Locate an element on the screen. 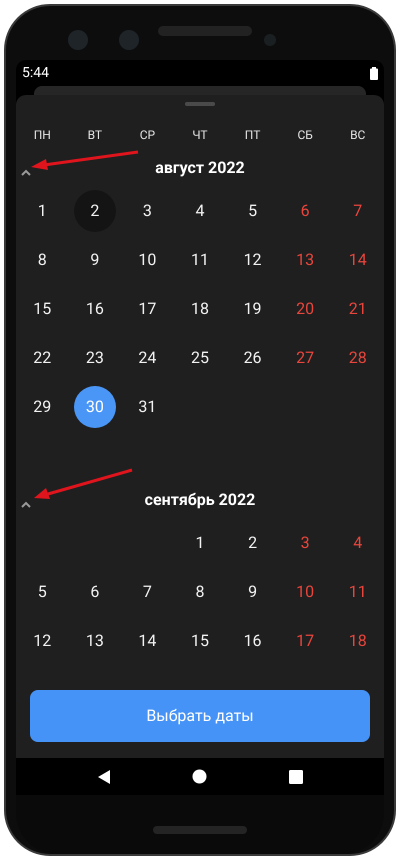  day-cell: 24 is located at coordinates (147, 357).